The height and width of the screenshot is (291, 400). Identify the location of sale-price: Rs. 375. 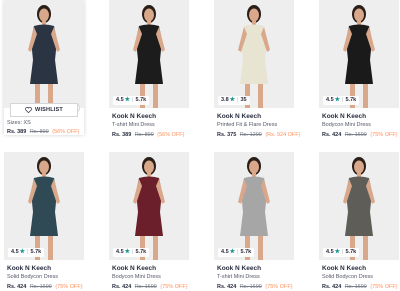
(227, 135).